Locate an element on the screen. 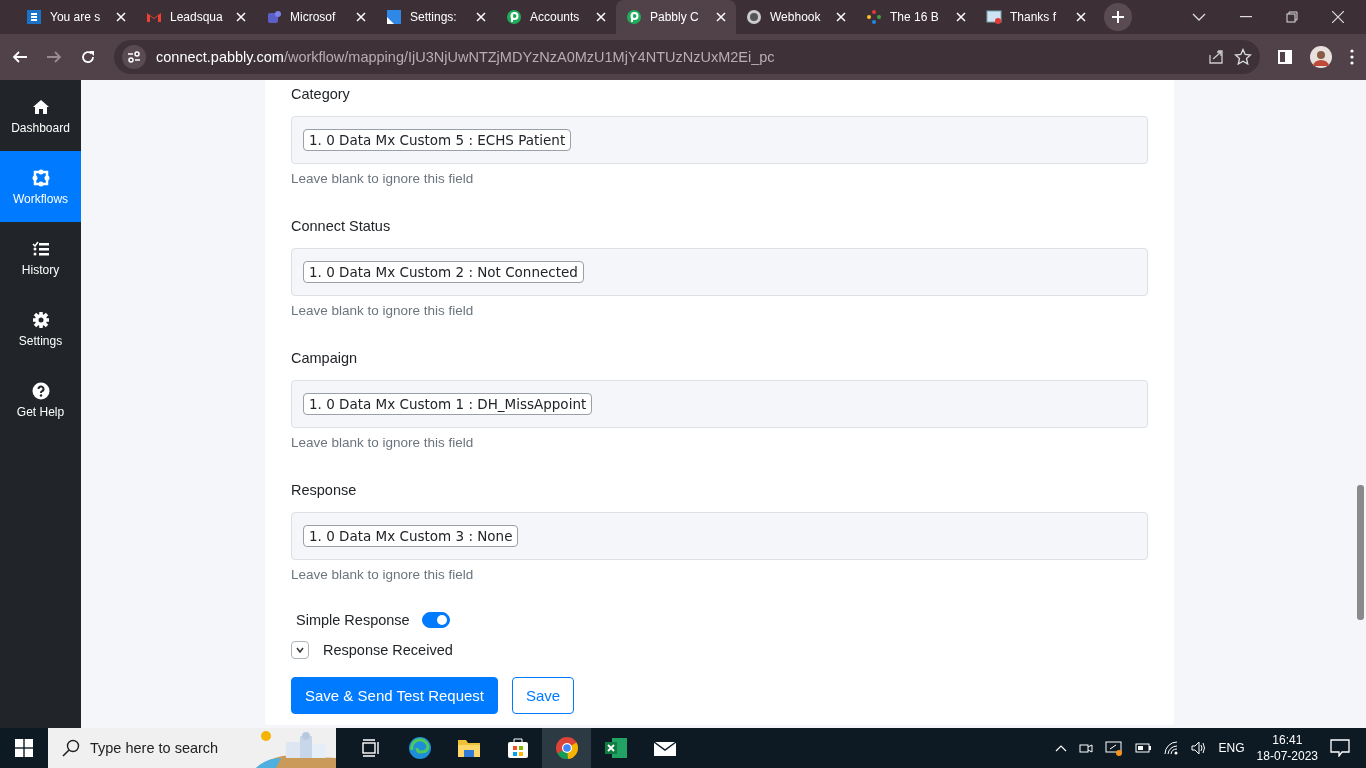  mapped-value-tag: 1. 0 Data Mx Custom 5 : ECHS Patient is located at coordinates (437, 140).